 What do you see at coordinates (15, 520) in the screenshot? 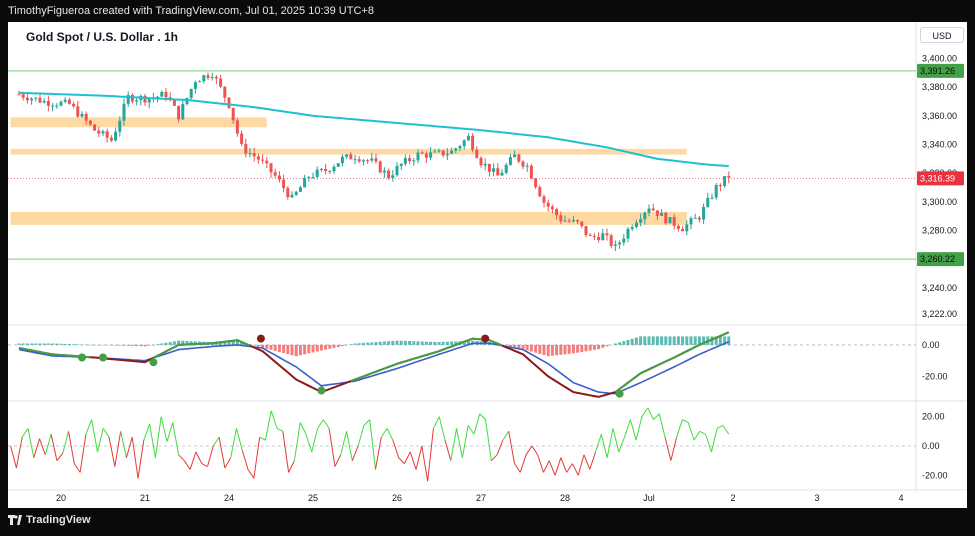
I see `tradingview-logo-icon` at bounding box center [15, 520].